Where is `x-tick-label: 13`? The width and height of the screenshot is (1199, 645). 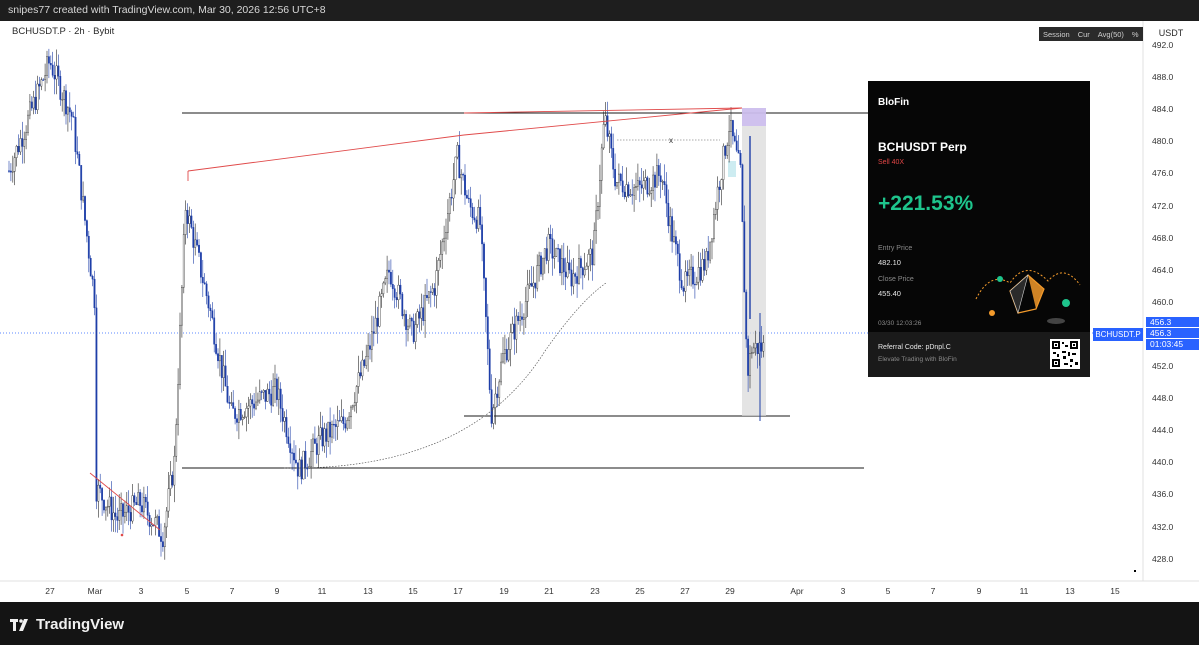
x-tick-label: 13 is located at coordinates (1070, 591).